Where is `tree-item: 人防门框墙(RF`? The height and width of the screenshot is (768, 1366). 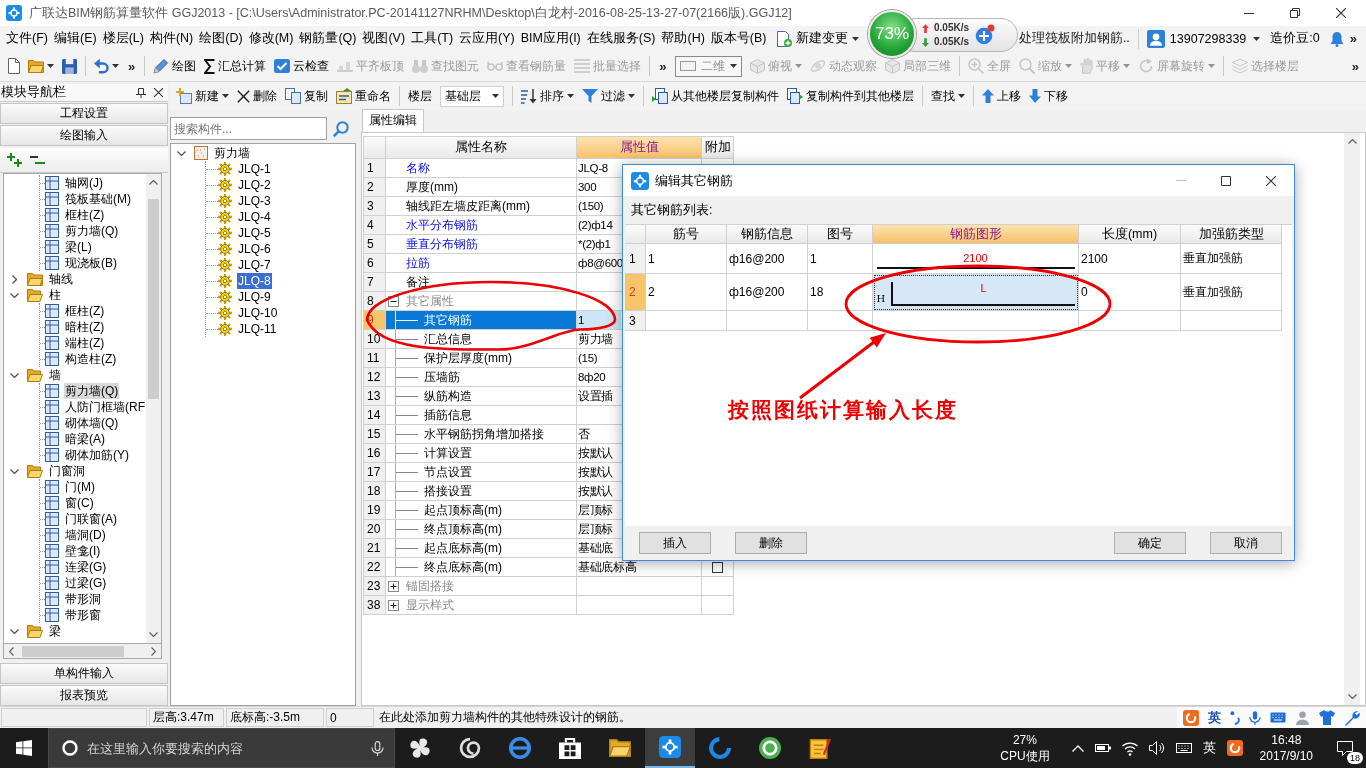 tree-item: 人防门框墙(RF is located at coordinates (105, 407).